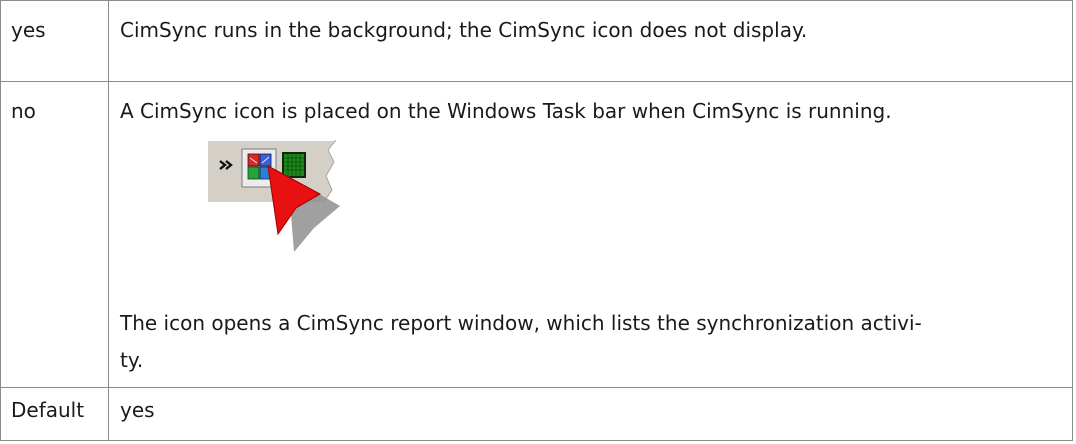 This screenshot has height=444, width=1076. Describe the element at coordinates (294, 165) in the screenshot. I see `grid-icon` at that location.